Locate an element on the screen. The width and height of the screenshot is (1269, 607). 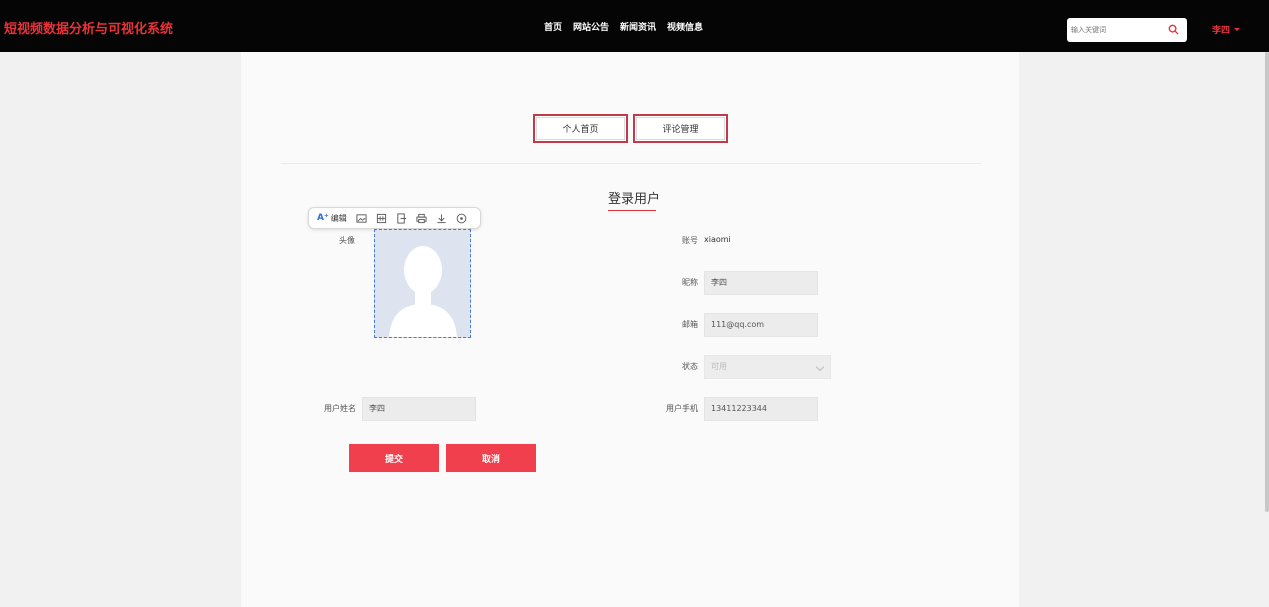
more-icon is located at coordinates (461, 218).